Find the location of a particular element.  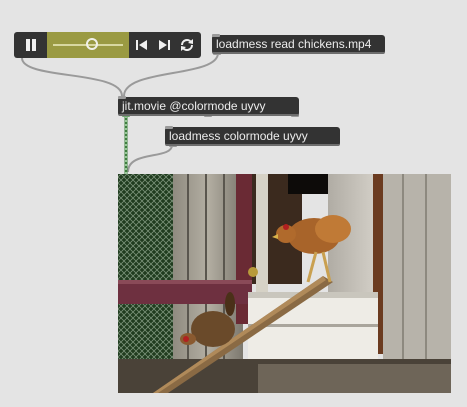

position-knob is located at coordinates (92, 44).